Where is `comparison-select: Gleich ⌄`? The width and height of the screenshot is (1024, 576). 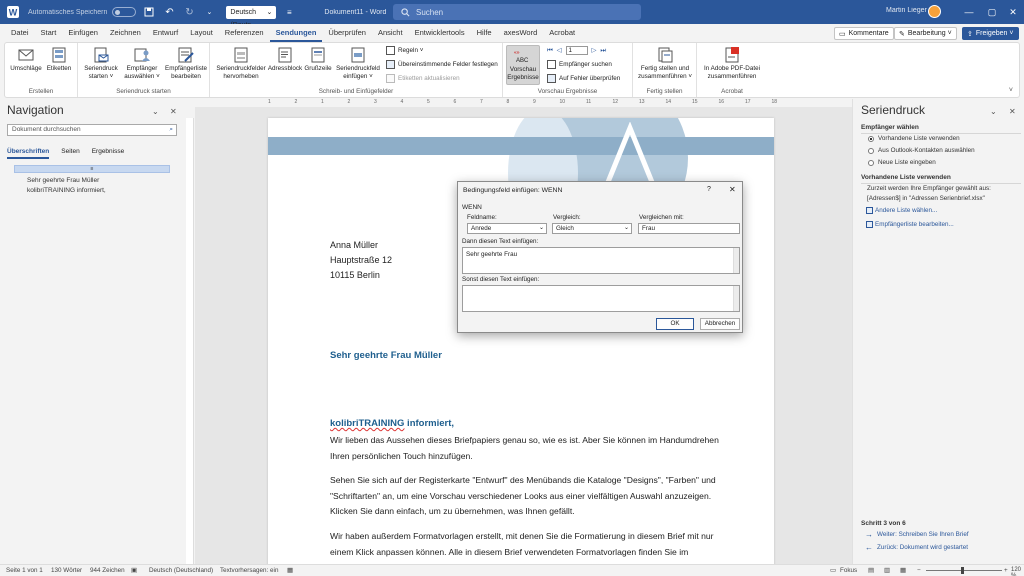
comparison-select: Gleich ⌄ is located at coordinates (592, 228).